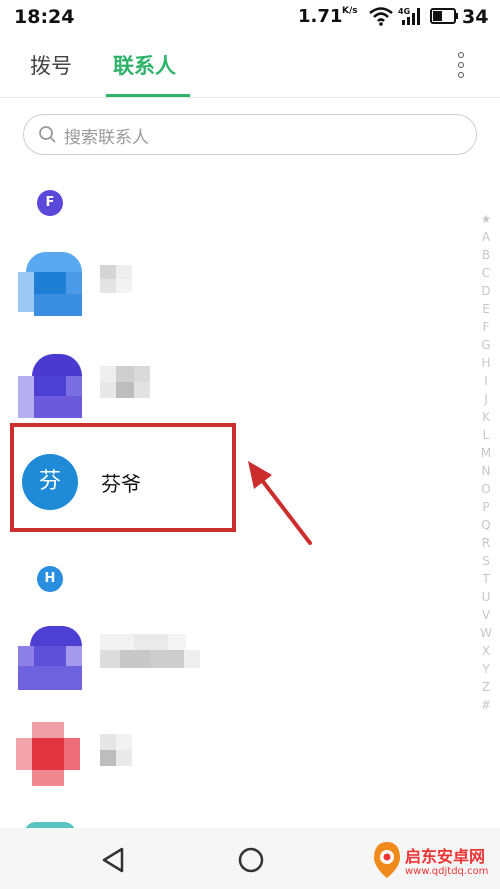 The image size is (500, 889). Describe the element at coordinates (47, 134) in the screenshot. I see `search-icon` at that location.